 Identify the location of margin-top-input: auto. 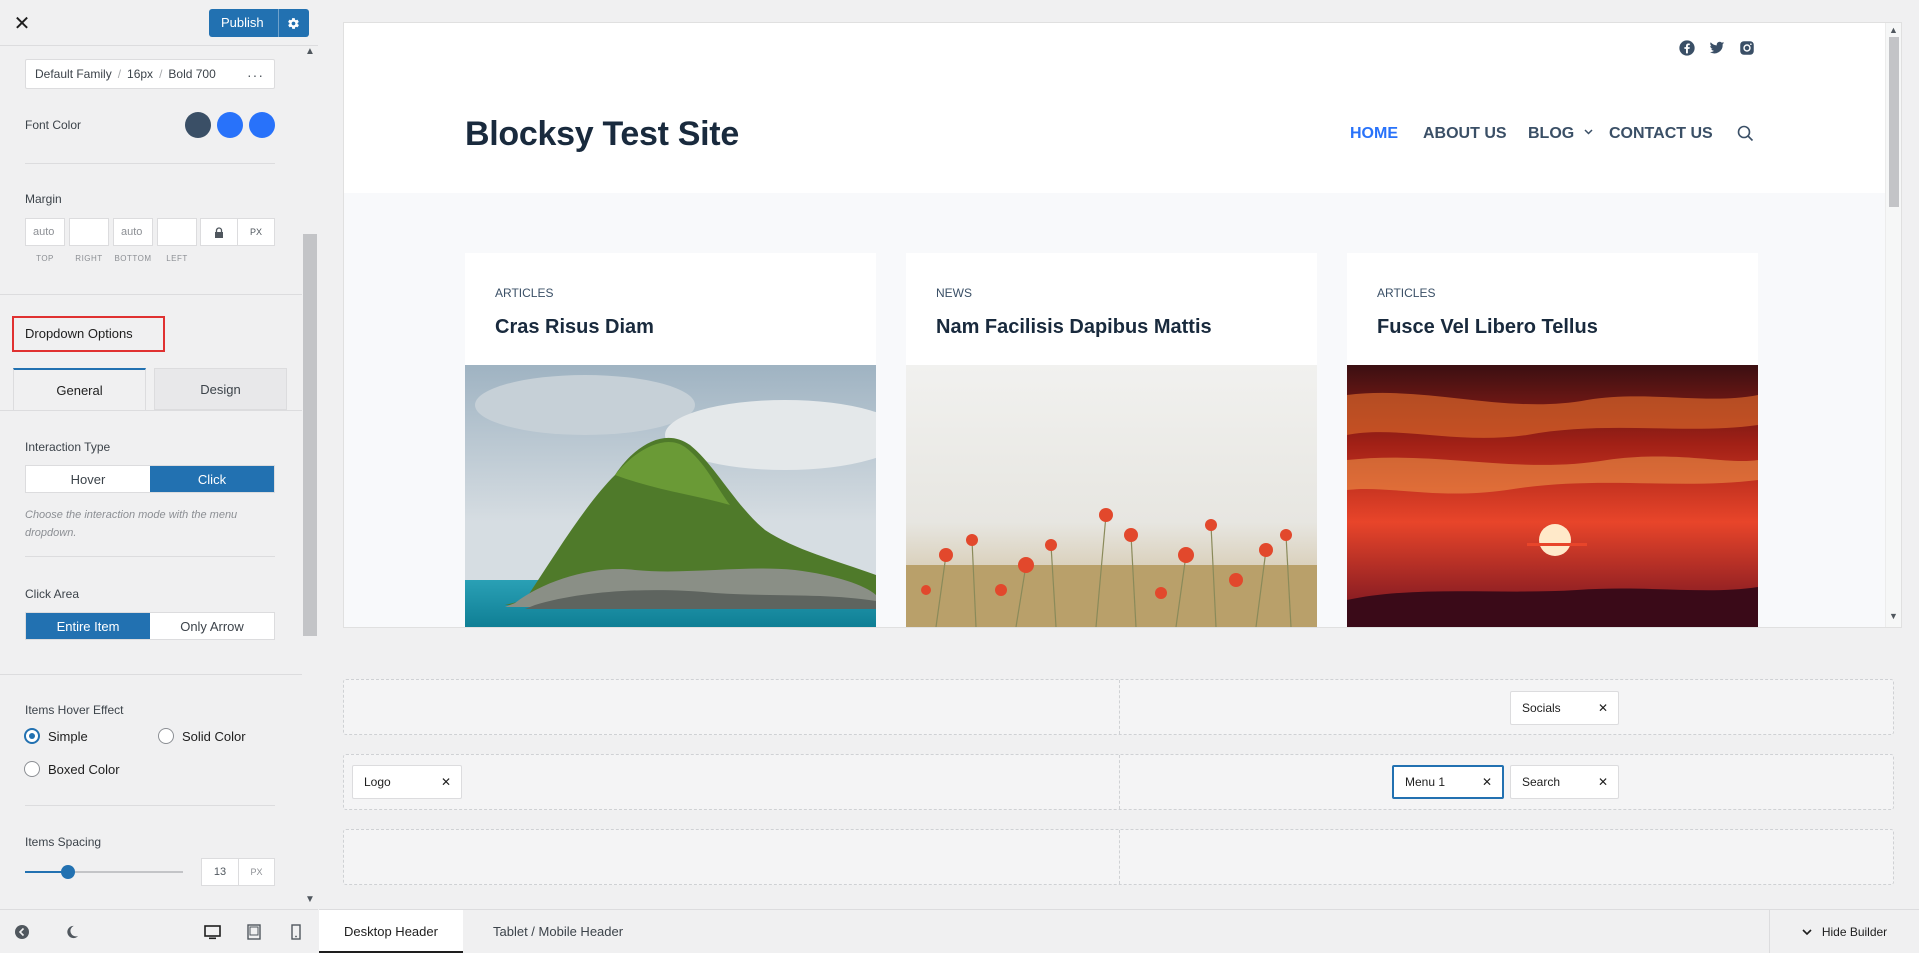
(45, 232).